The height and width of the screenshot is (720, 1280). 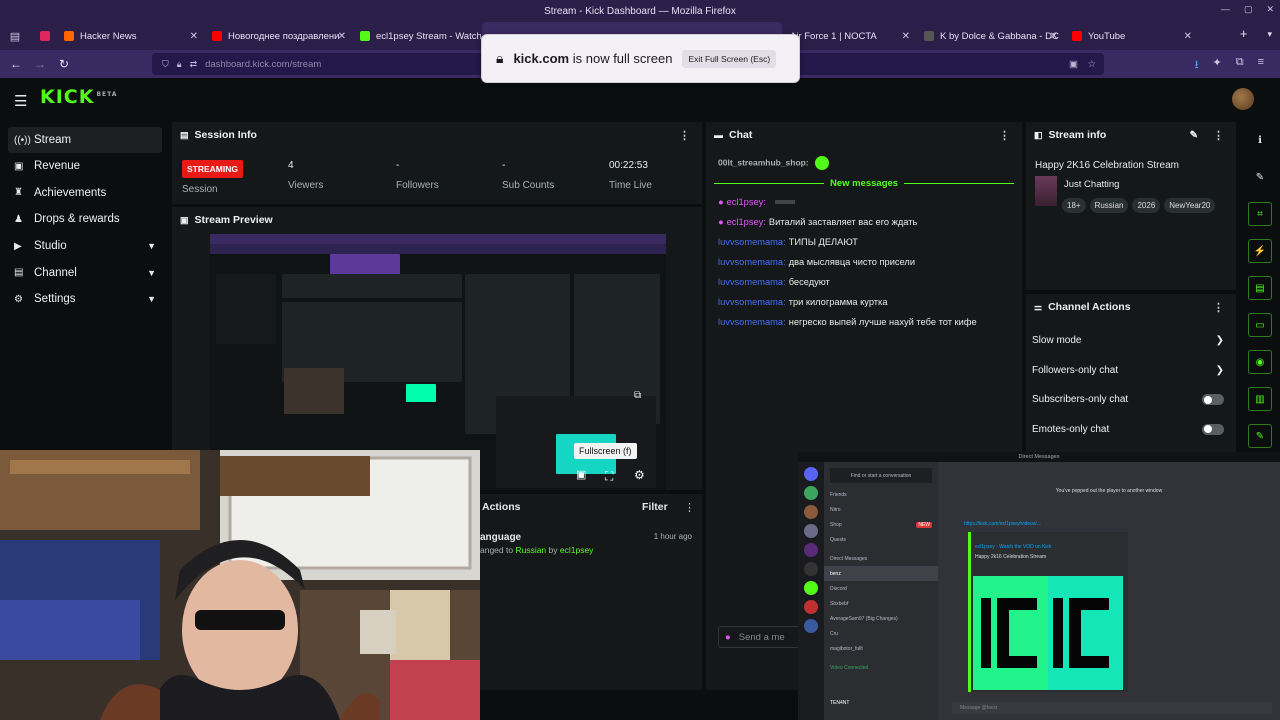 I want to click on info-icon: ℹ, so click(x=1260, y=140).